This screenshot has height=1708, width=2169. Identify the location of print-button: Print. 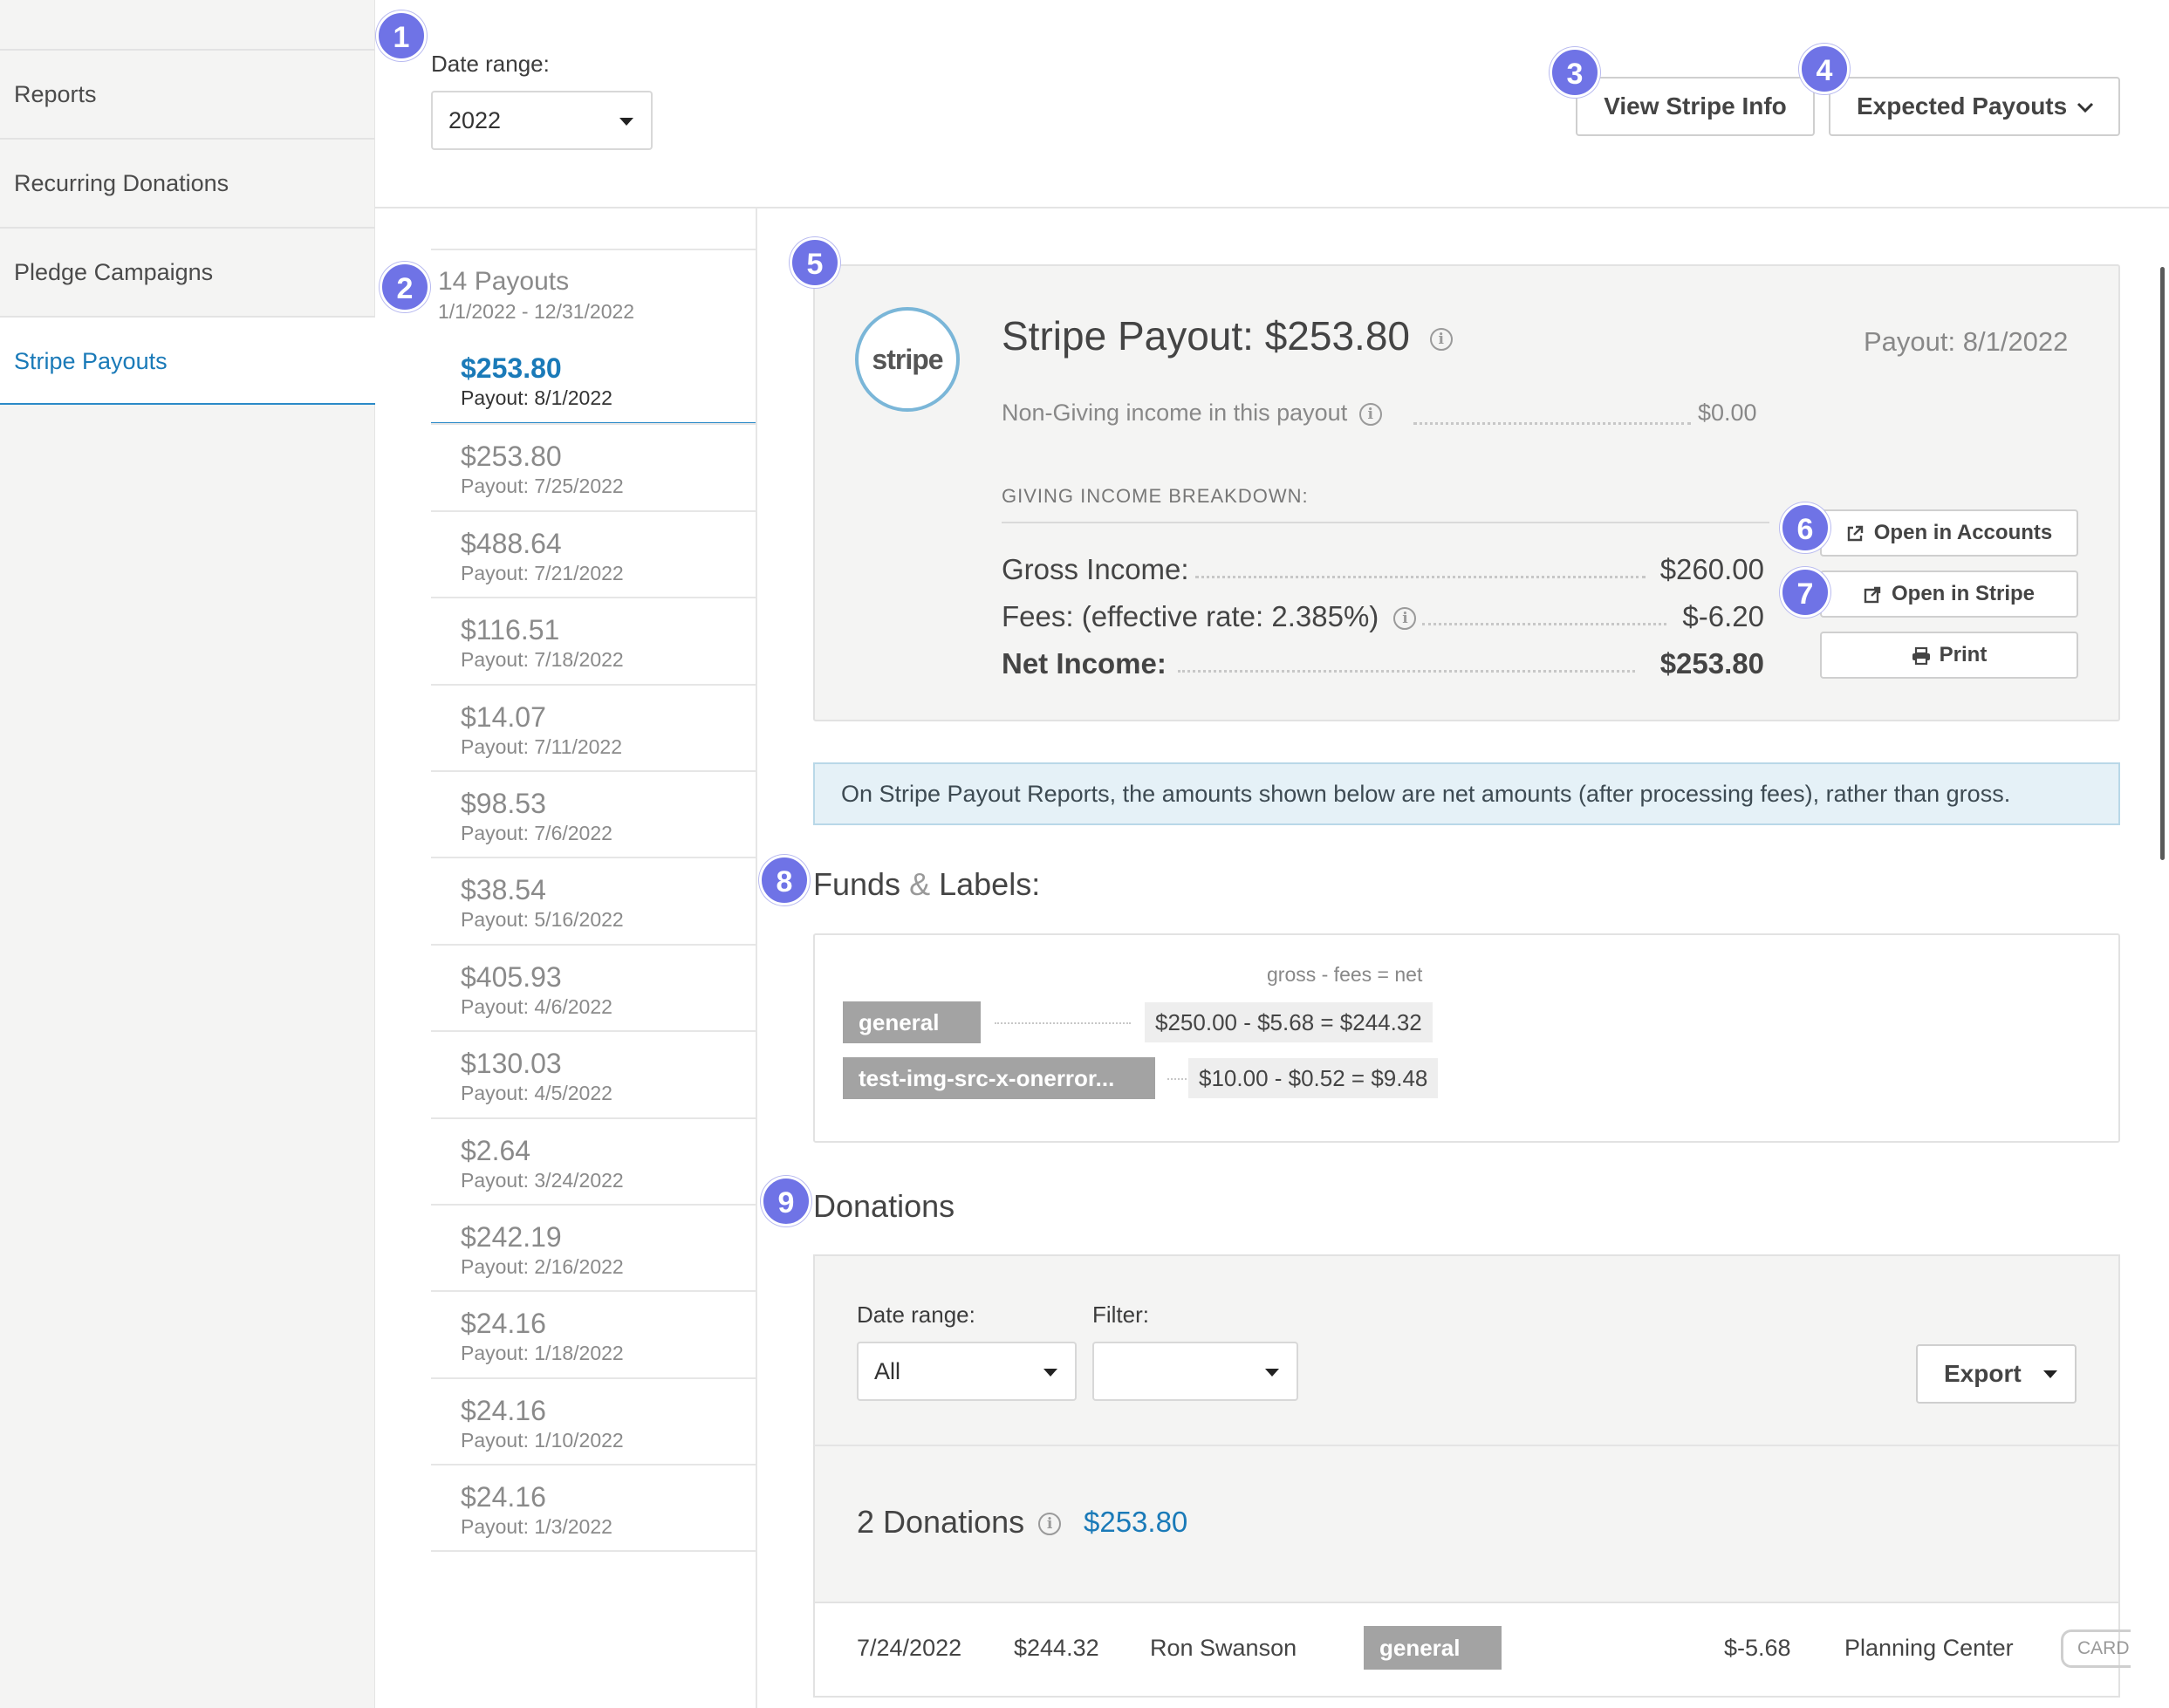
(1949, 655).